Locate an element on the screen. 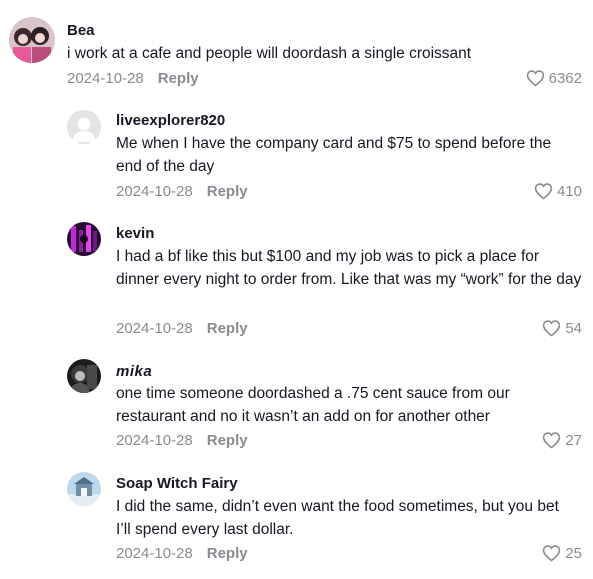  comment-username: kevin is located at coordinates (135, 233).